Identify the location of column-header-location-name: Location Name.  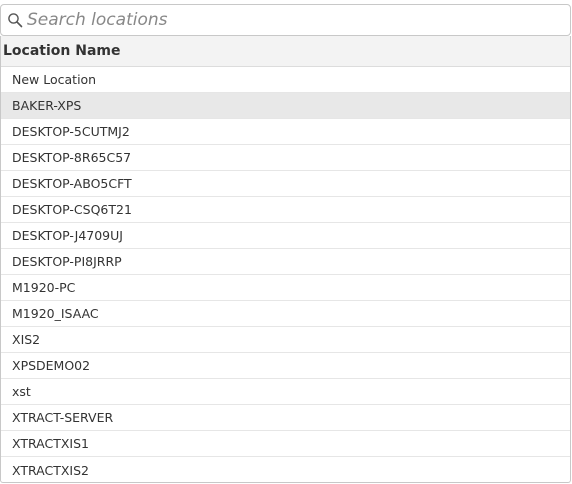
(285, 51).